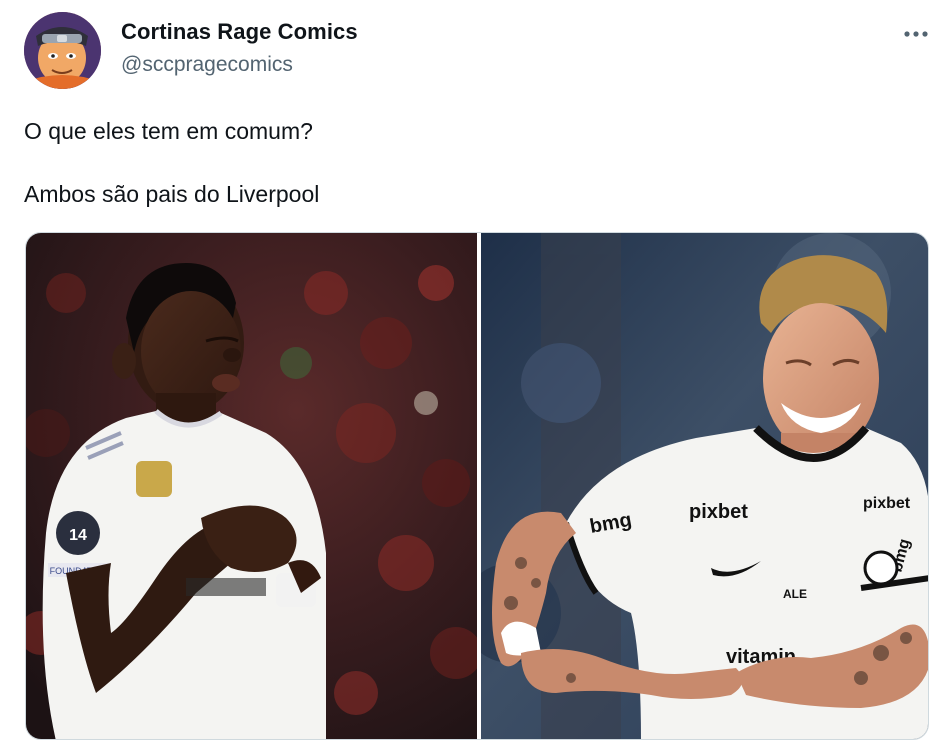  Describe the element at coordinates (207, 65) in the screenshot. I see `author-handle: @sccpragecomics` at that location.